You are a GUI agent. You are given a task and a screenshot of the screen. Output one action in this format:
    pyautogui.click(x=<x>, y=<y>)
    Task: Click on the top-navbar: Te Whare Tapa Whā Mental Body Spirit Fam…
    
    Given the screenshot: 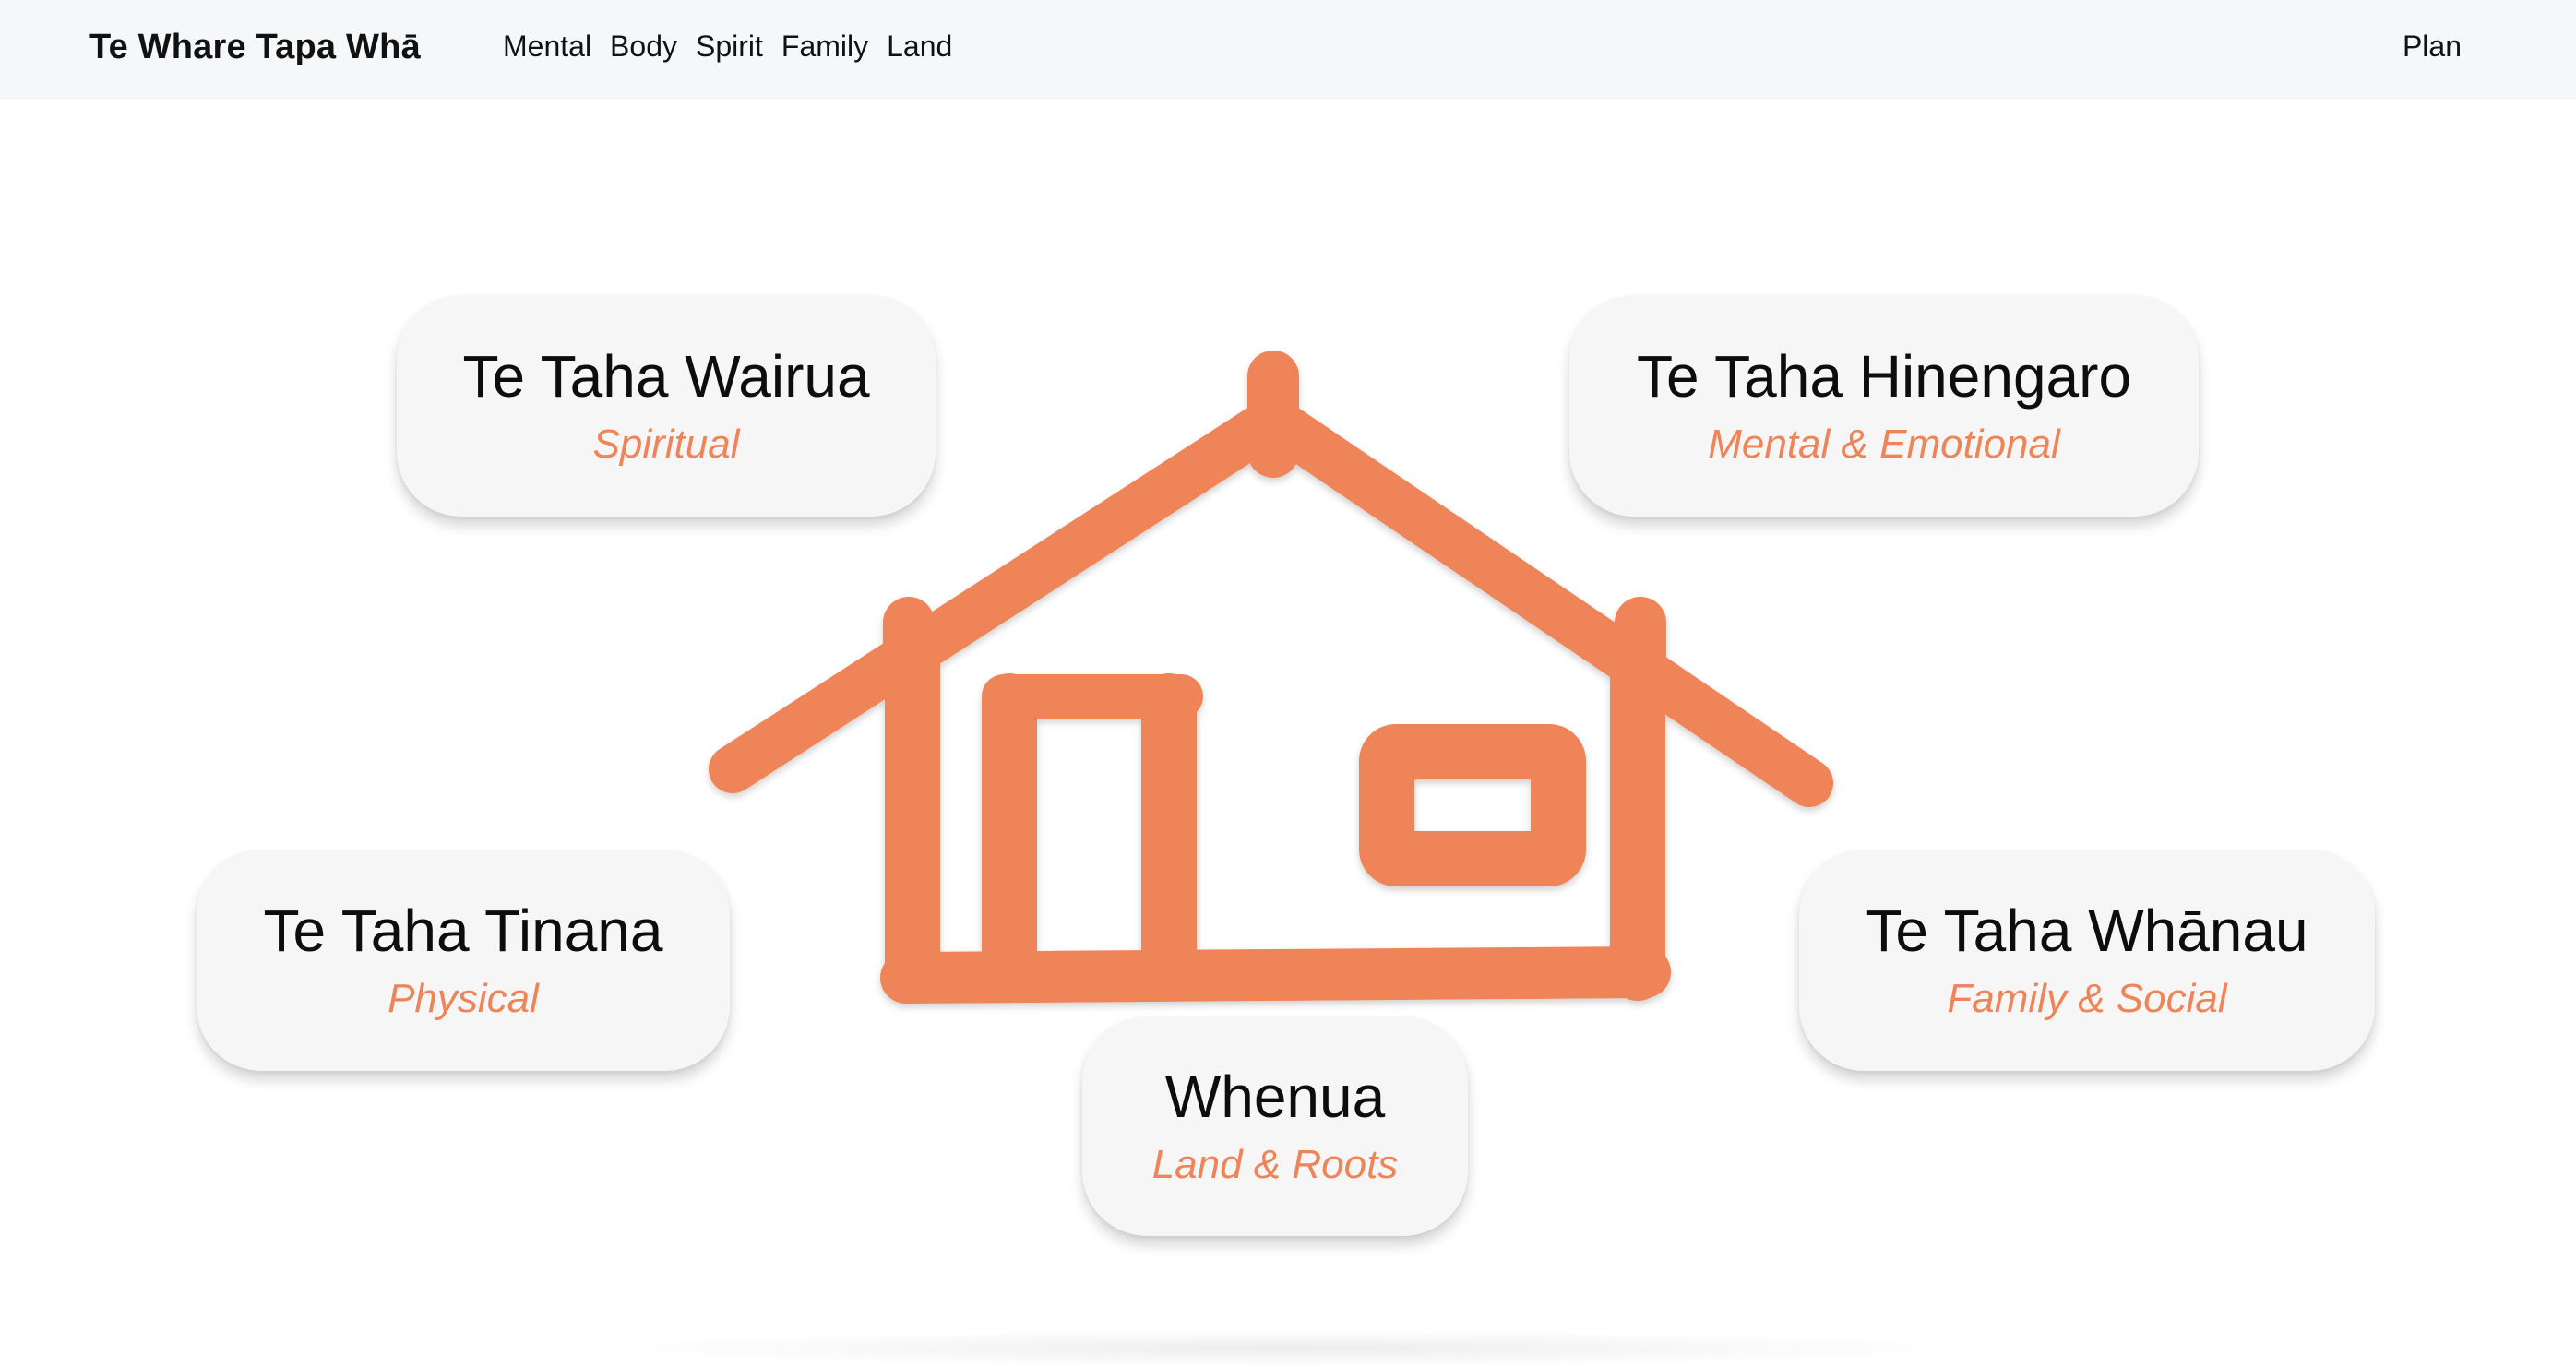 What is the action you would take?
    pyautogui.click(x=1288, y=49)
    